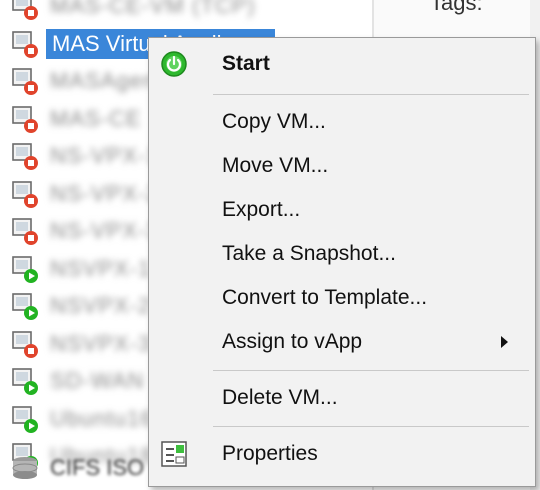  What do you see at coordinates (504, 342) in the screenshot?
I see `submenu-arrow-icon` at bounding box center [504, 342].